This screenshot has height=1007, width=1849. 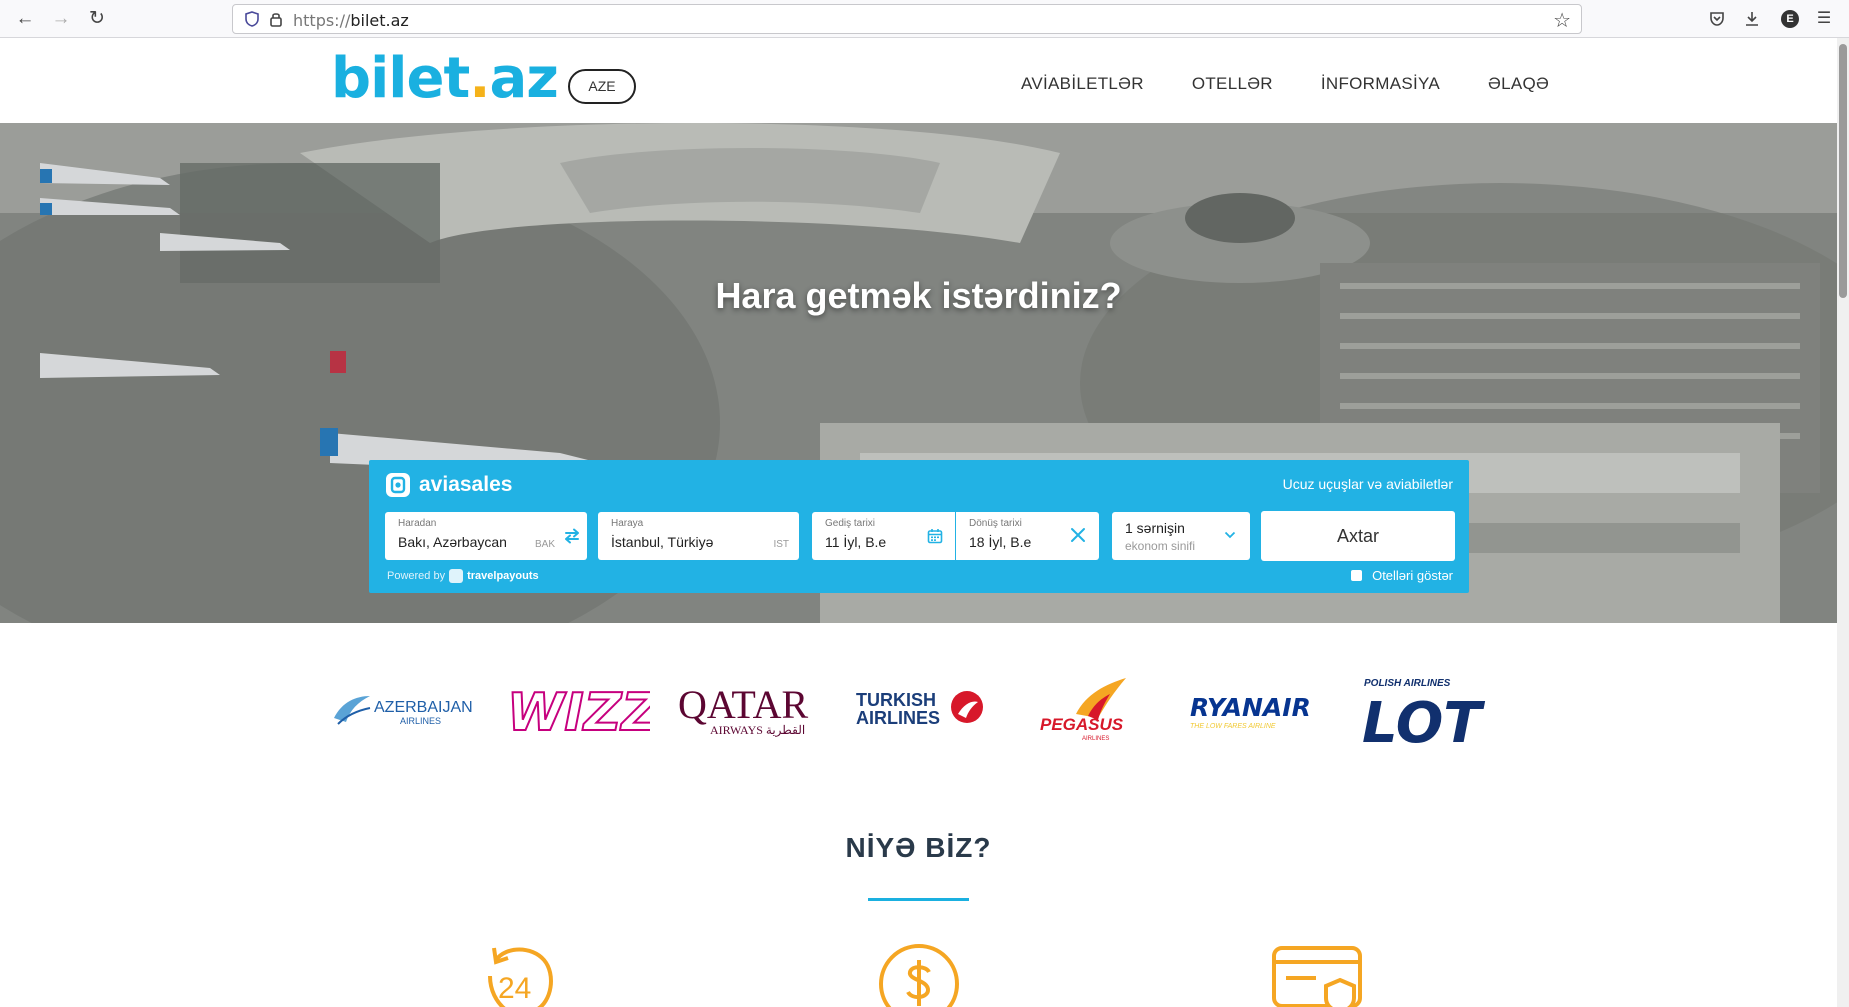 I want to click on clear-return-date-icon, so click(x=1078, y=535).